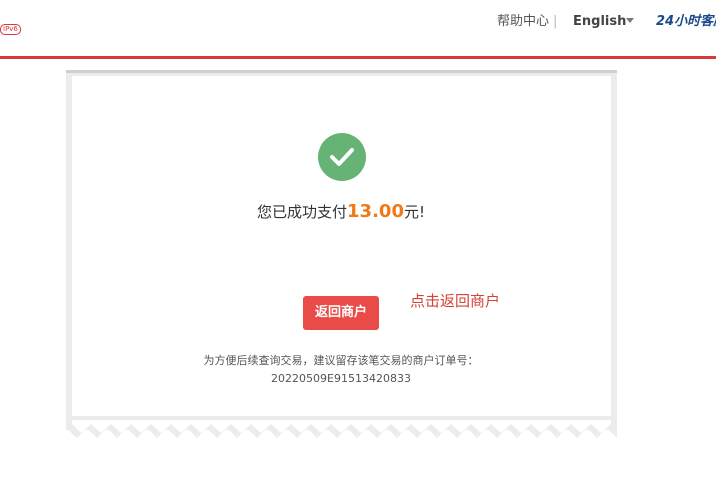  Describe the element at coordinates (341, 429) in the screenshot. I see `receipt-torn-edge` at that location.